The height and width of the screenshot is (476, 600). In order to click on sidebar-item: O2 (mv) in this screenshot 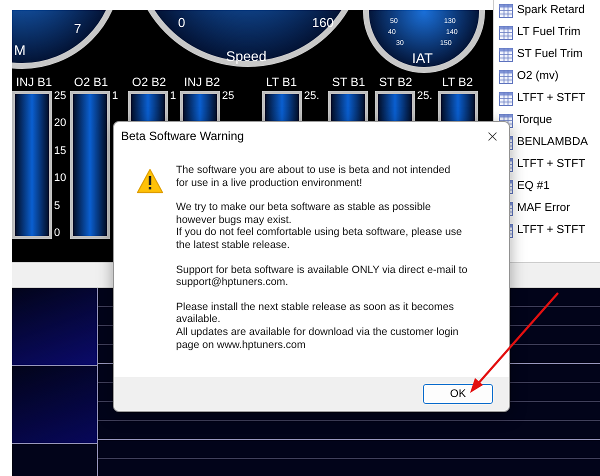, I will do `click(549, 77)`.